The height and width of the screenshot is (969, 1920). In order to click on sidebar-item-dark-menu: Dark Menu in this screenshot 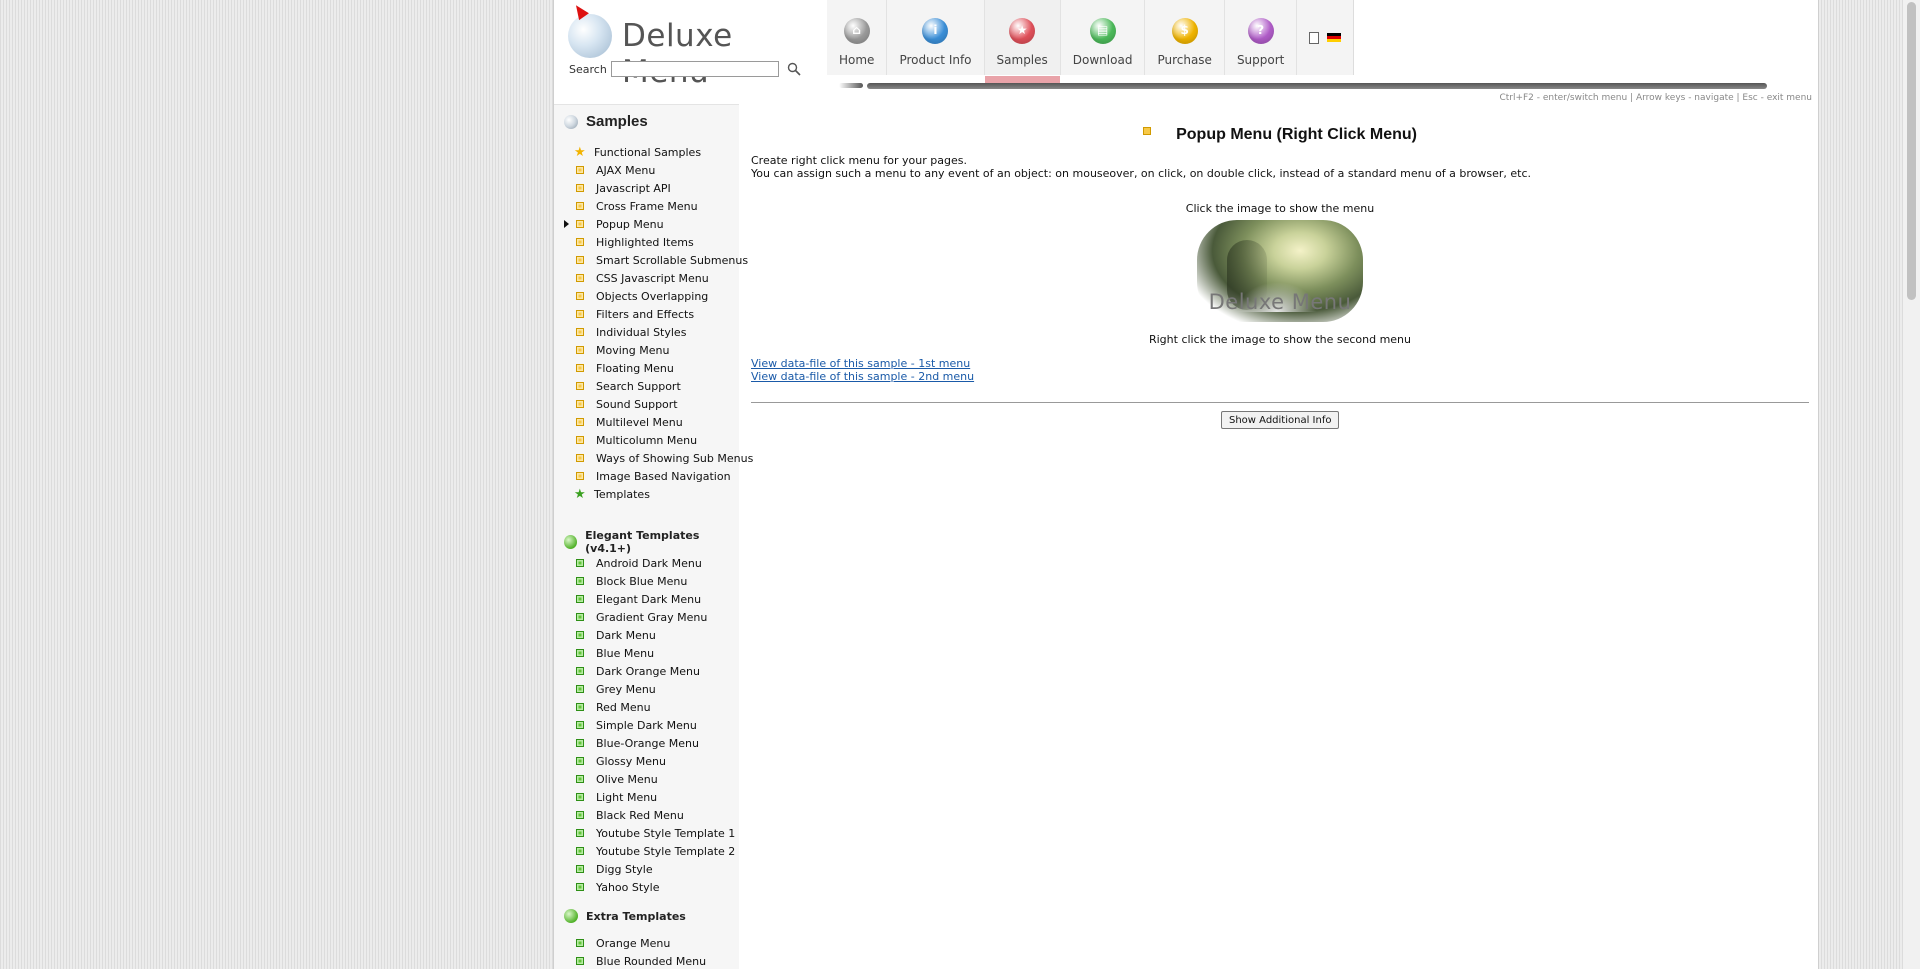, I will do `click(616, 635)`.